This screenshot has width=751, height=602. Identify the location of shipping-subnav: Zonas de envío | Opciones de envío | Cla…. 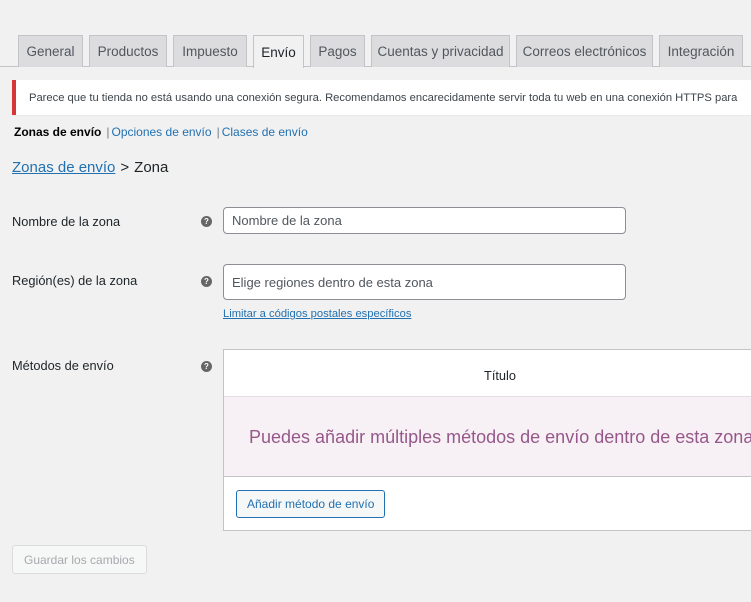
(161, 132).